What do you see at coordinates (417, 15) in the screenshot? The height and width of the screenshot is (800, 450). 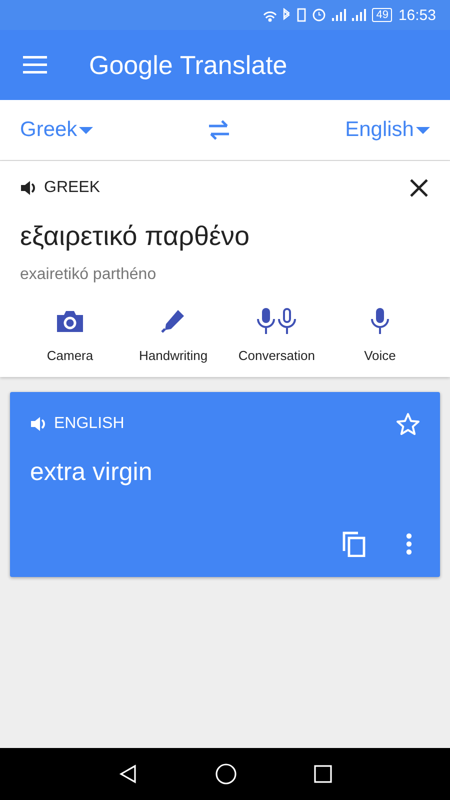 I see `clock: 16:53` at bounding box center [417, 15].